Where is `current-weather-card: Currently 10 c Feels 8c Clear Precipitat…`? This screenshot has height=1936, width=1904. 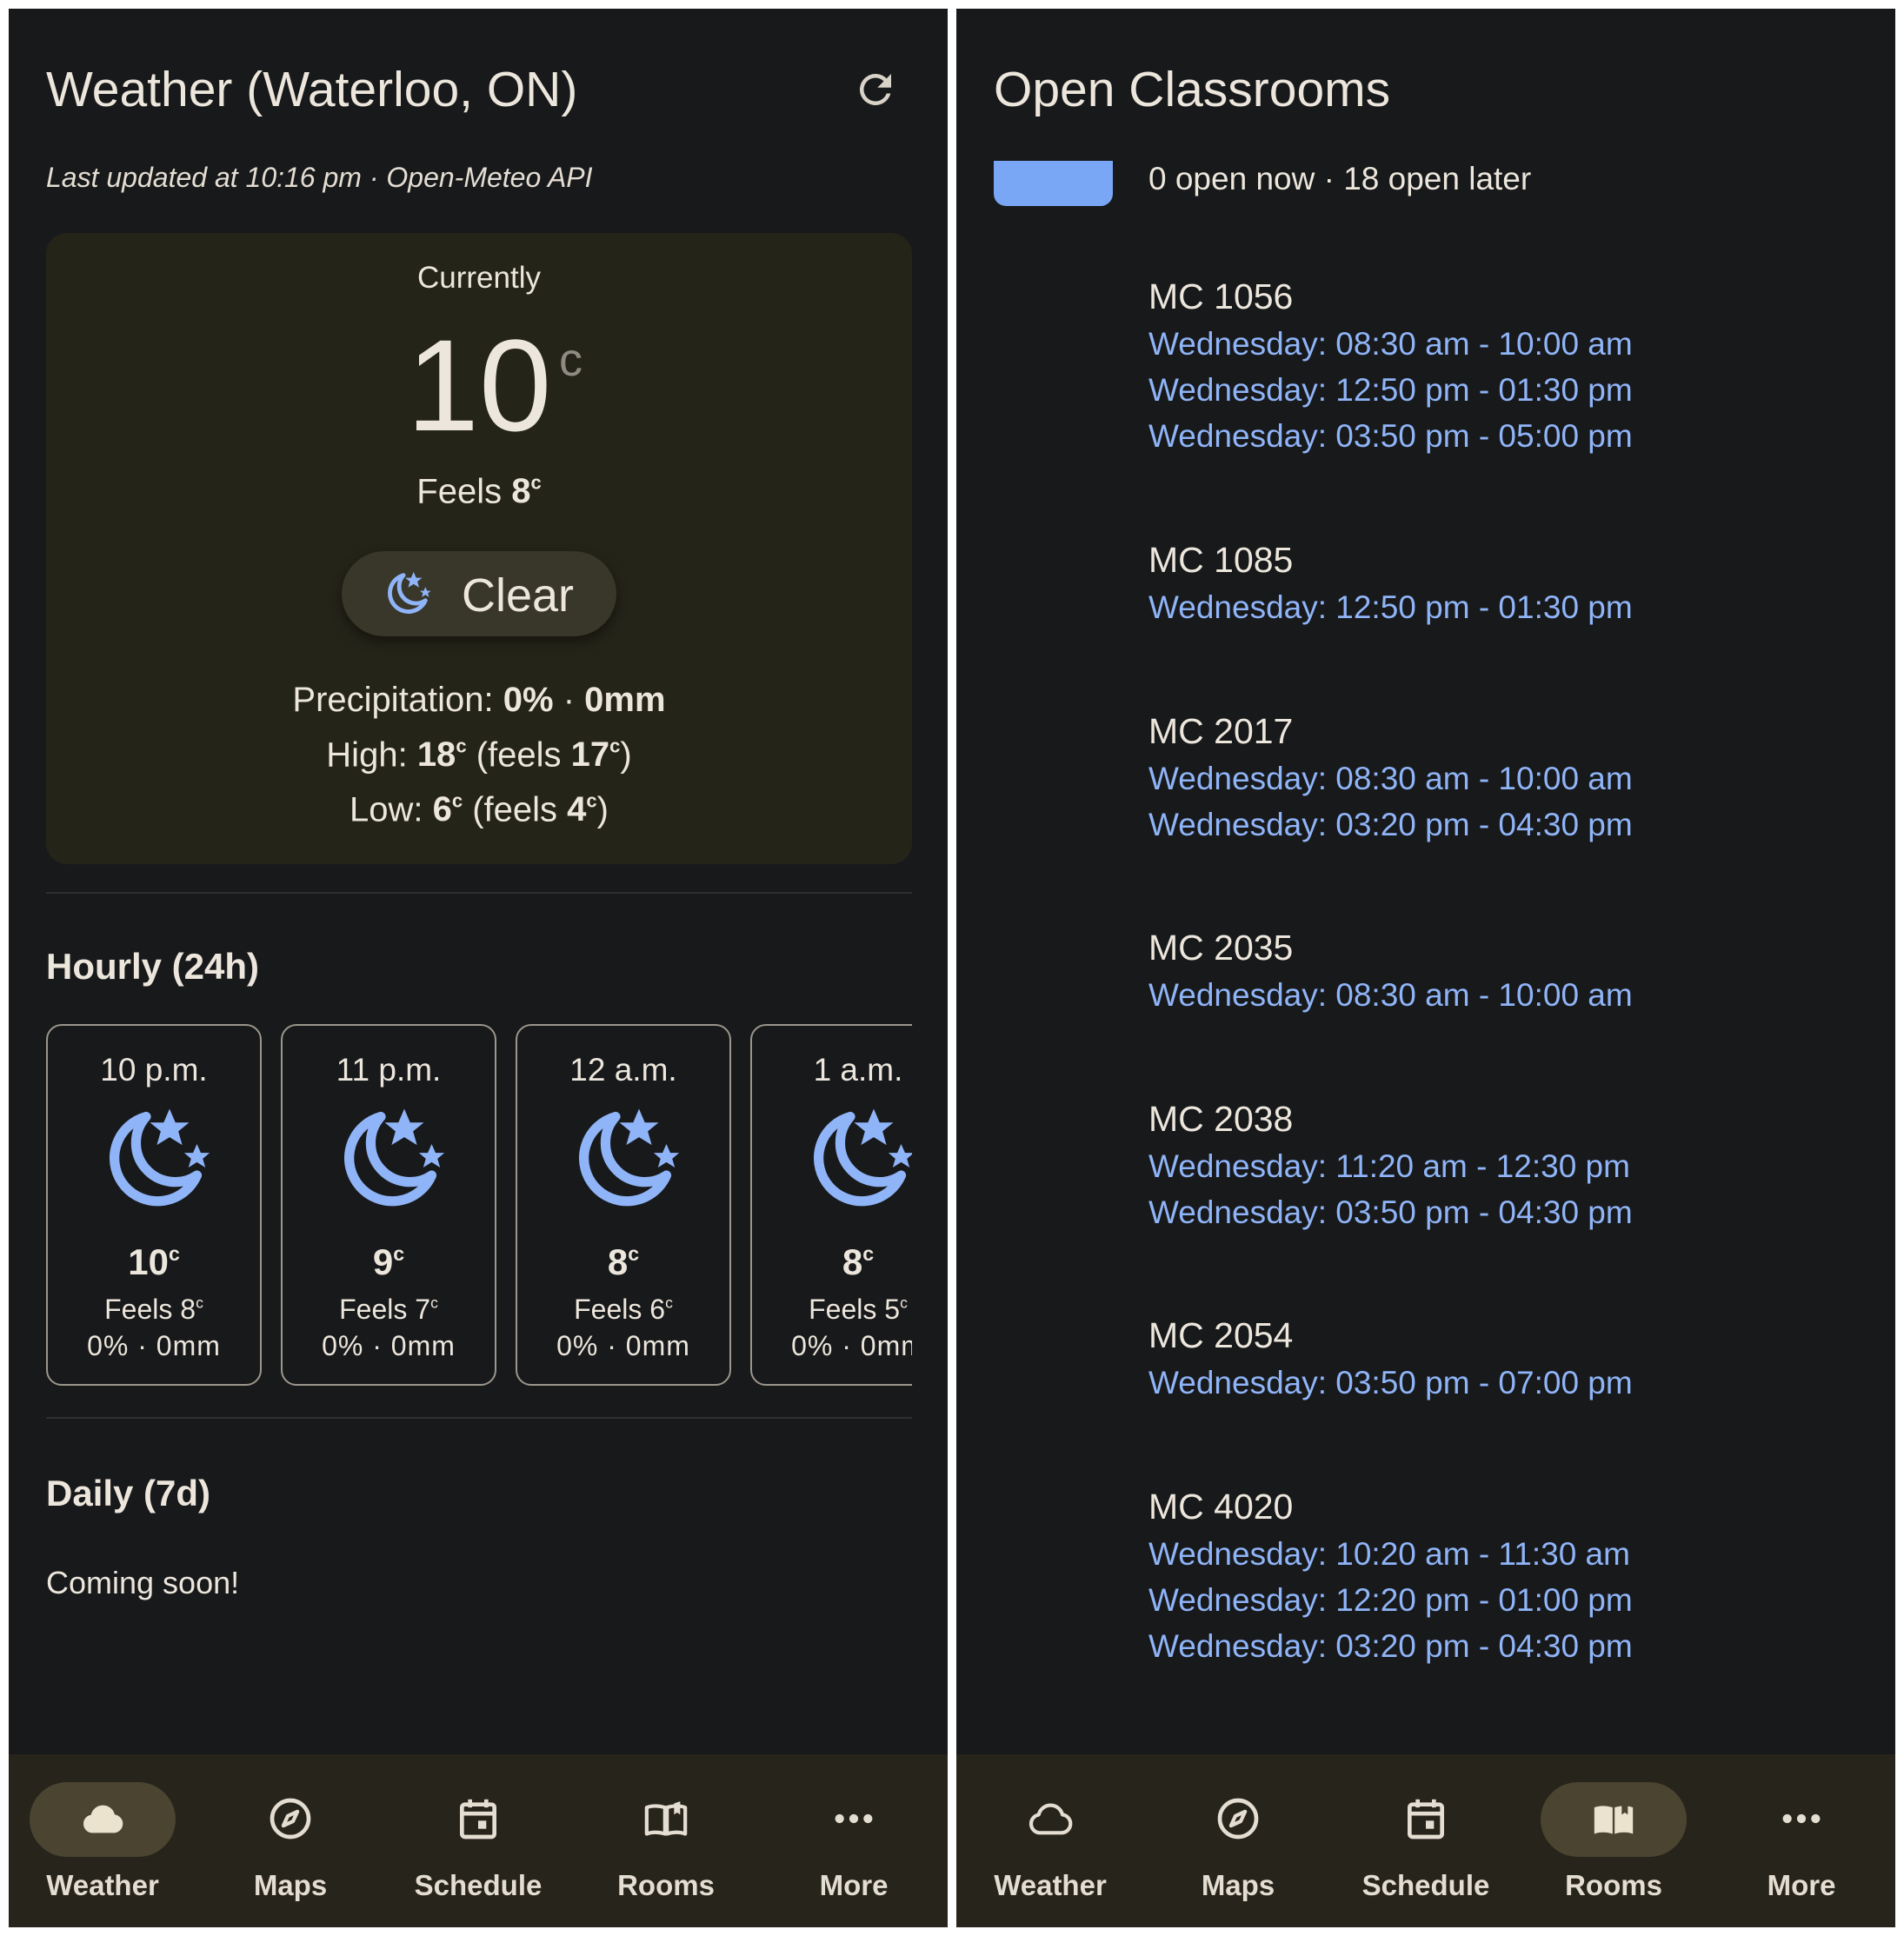
current-weather-card: Currently 10 c Feels 8c Clear Precipitat… is located at coordinates (479, 548).